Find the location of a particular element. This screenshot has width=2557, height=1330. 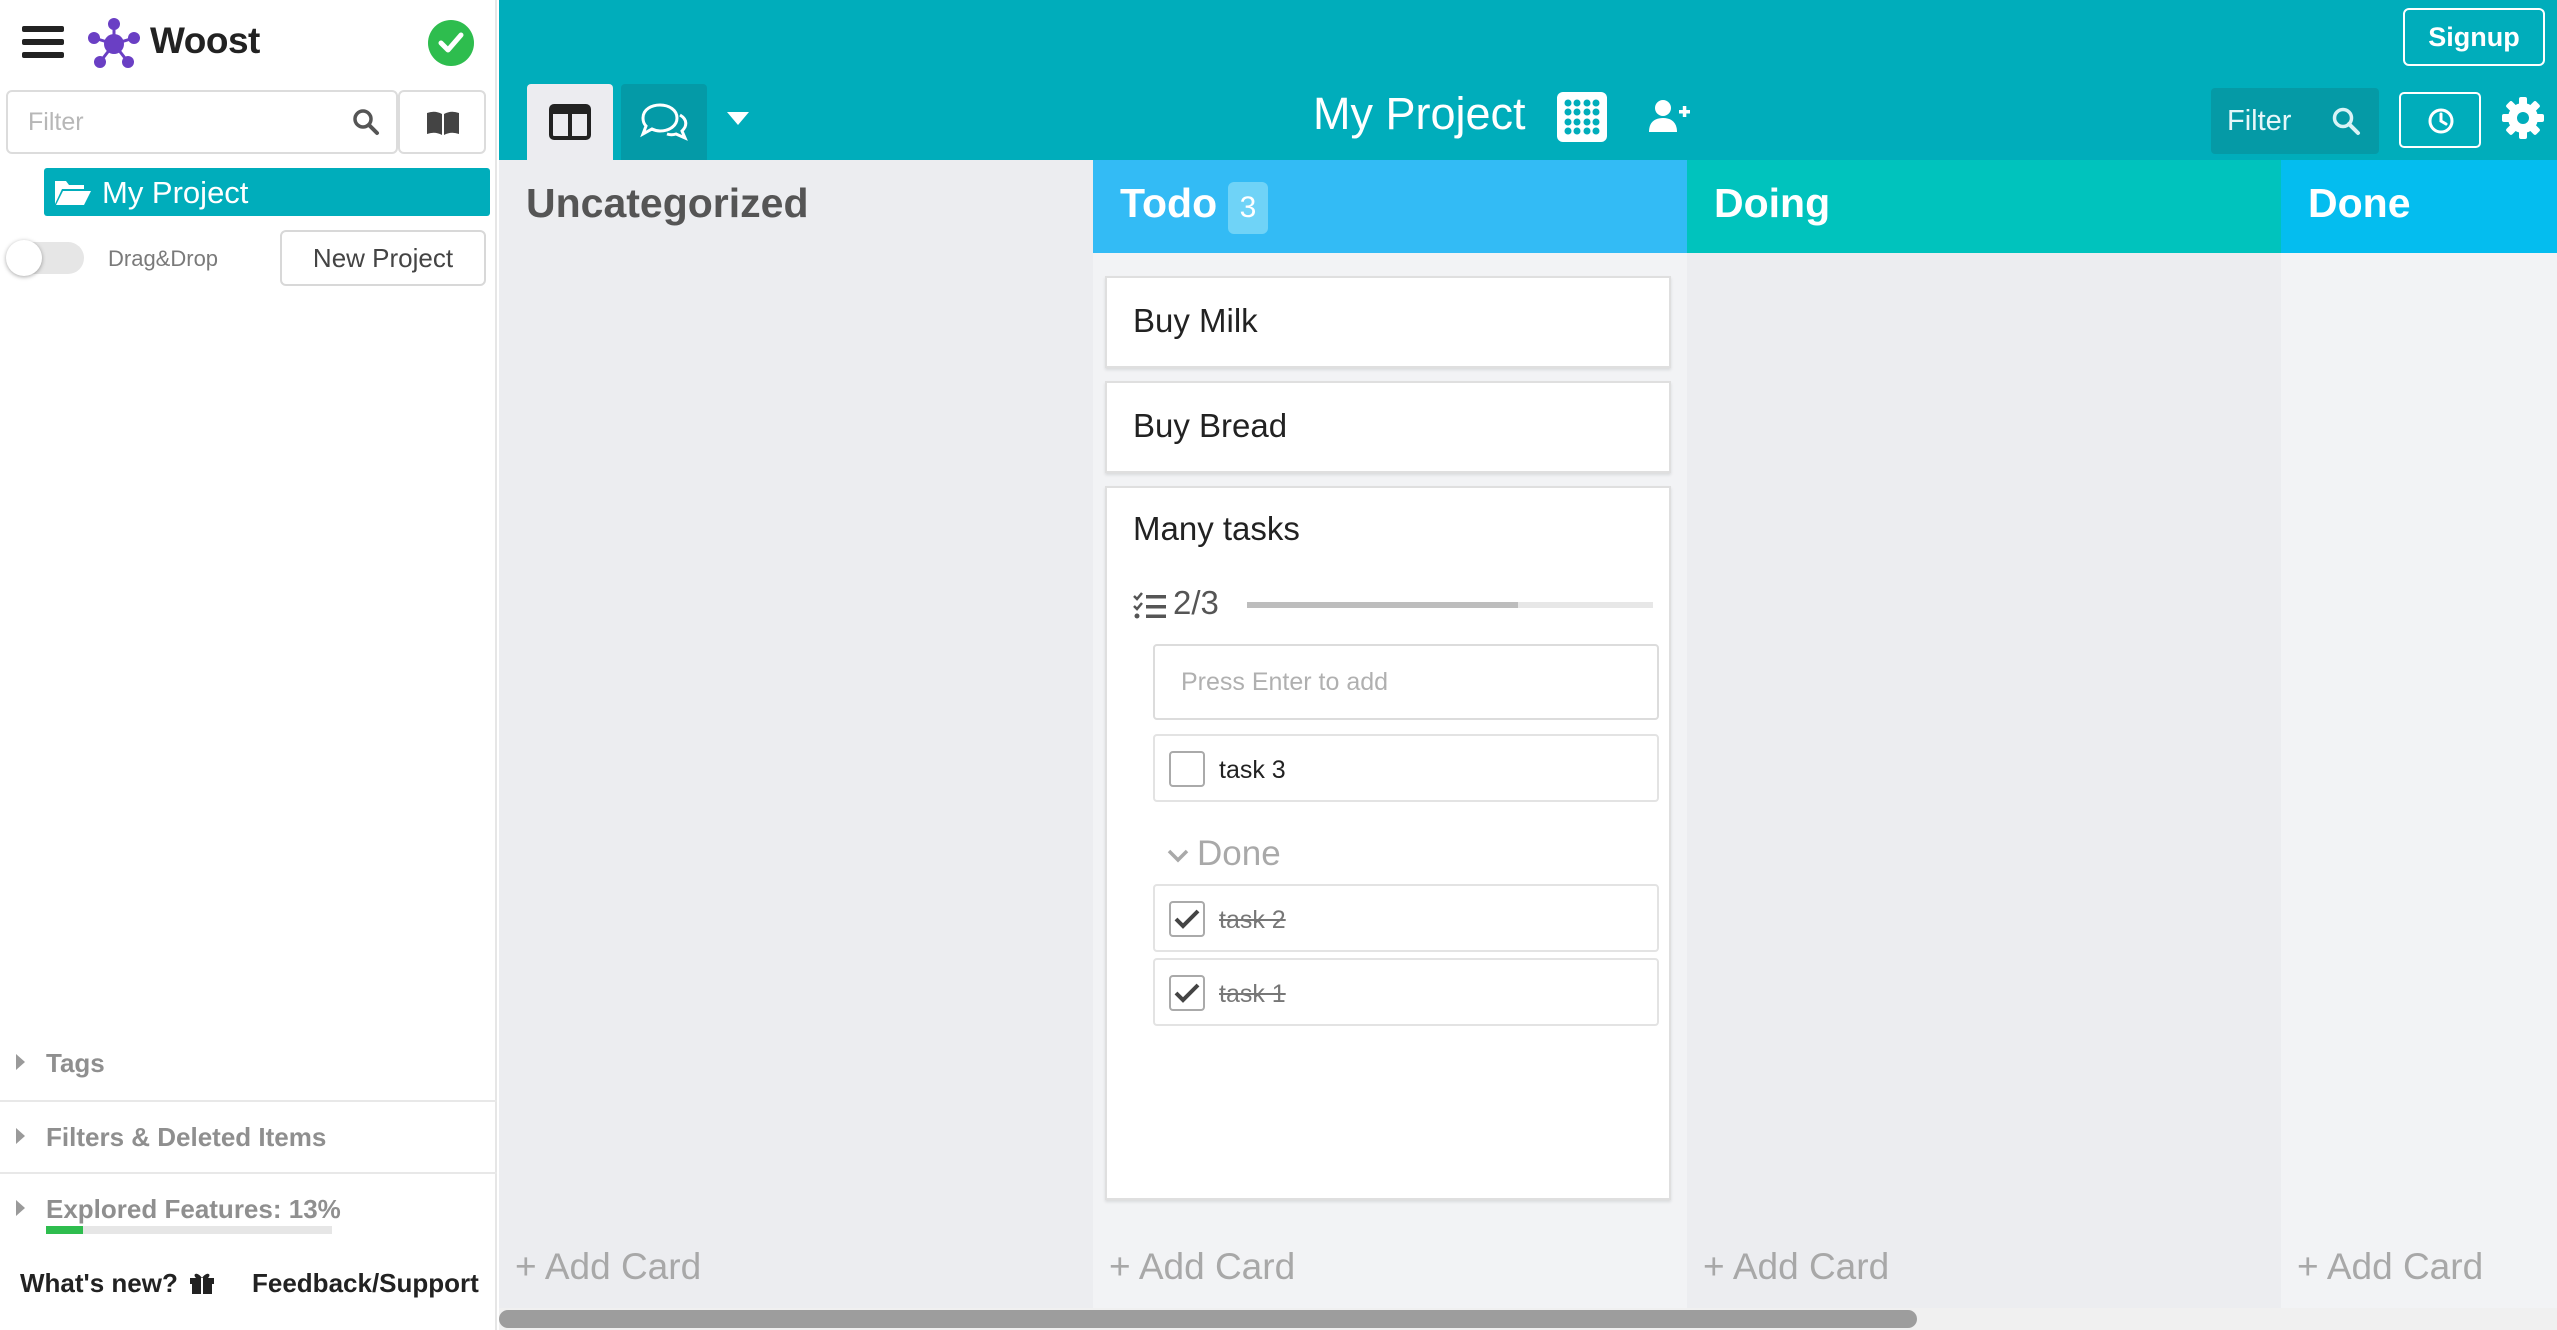

toggle-knob is located at coordinates (24, 258).